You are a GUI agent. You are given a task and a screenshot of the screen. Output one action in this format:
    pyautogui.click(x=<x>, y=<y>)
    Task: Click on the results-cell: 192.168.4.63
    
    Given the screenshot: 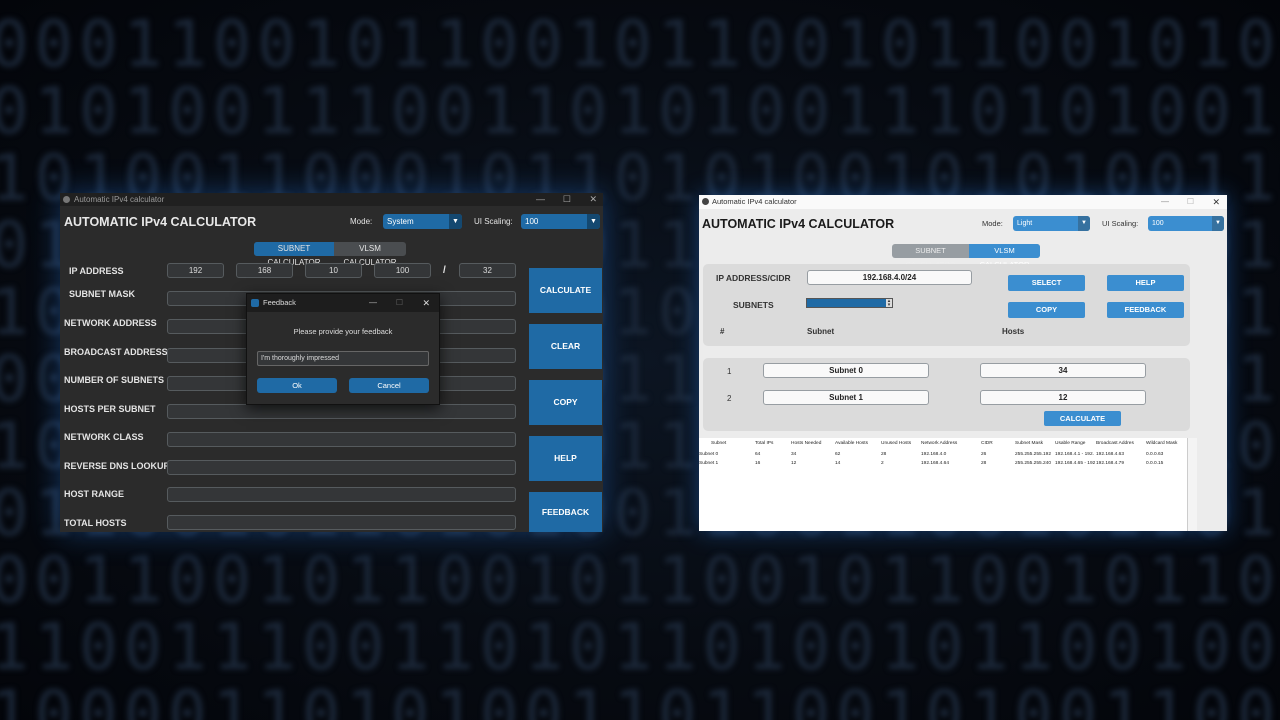 What is the action you would take?
    pyautogui.click(x=1110, y=454)
    